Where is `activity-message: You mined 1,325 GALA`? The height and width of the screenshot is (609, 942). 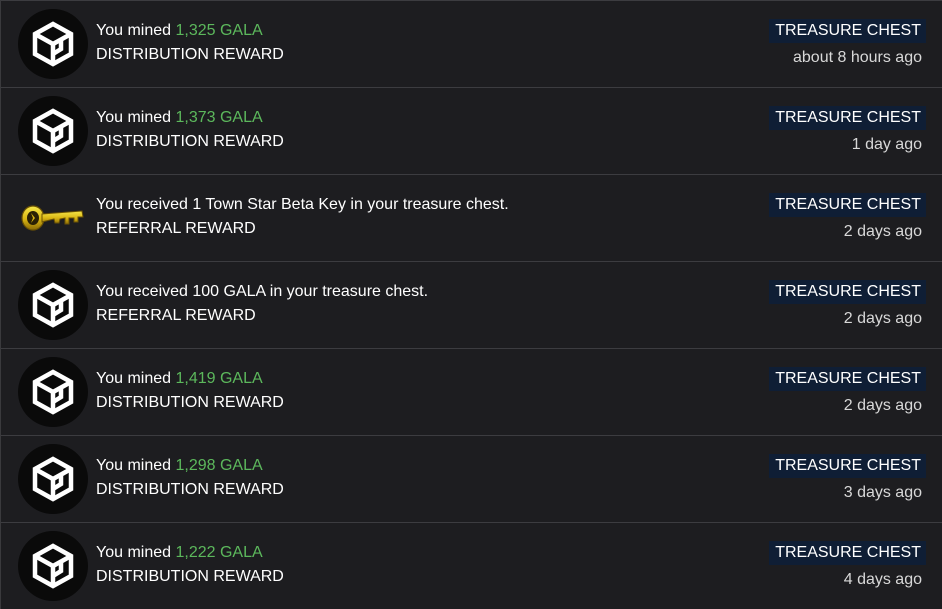 activity-message: You mined 1,325 GALA is located at coordinates (179, 30).